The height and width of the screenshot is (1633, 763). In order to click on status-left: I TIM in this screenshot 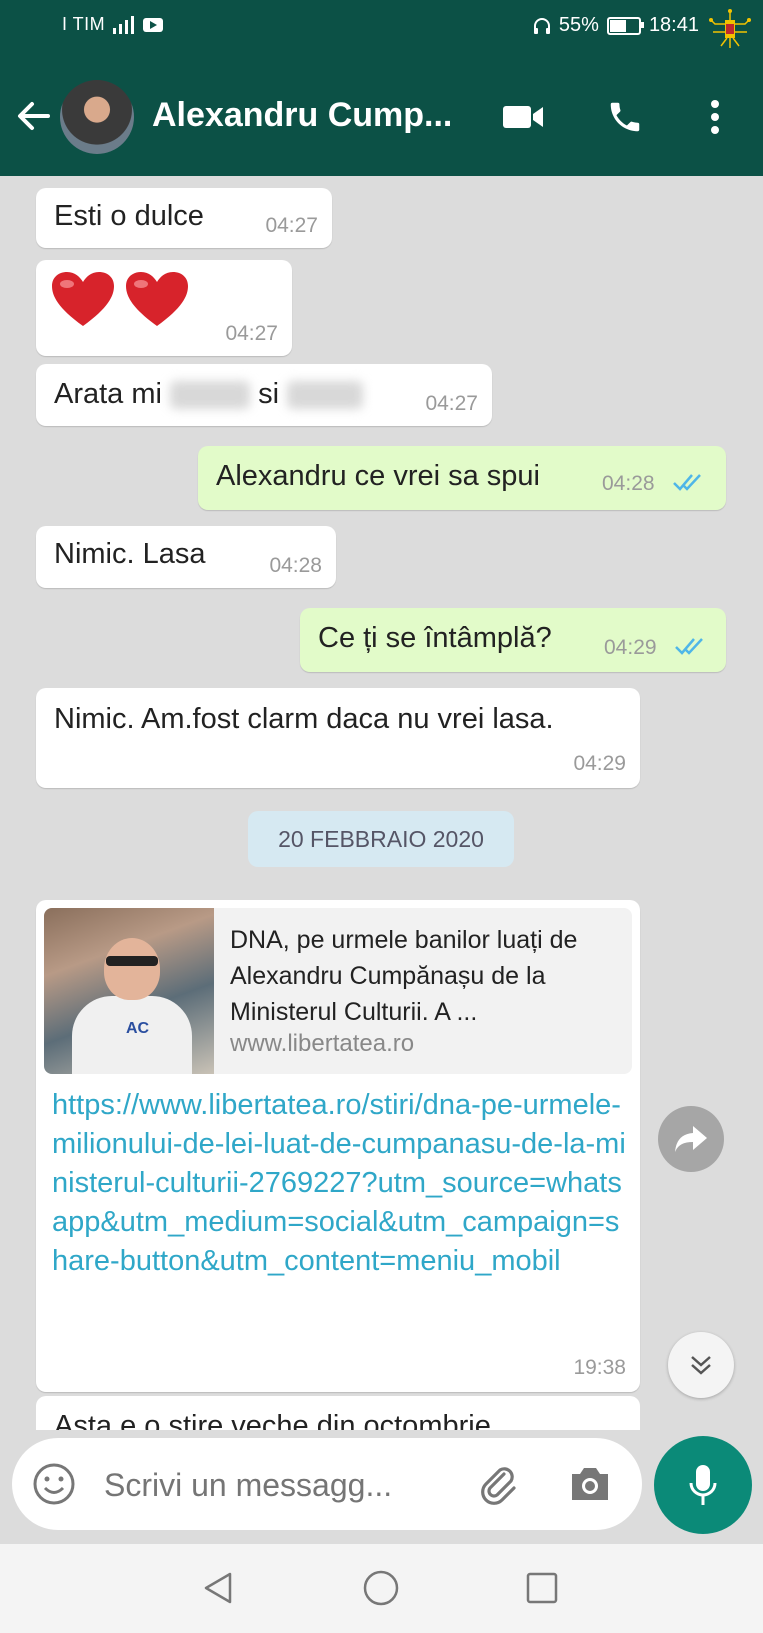, I will do `click(113, 24)`.